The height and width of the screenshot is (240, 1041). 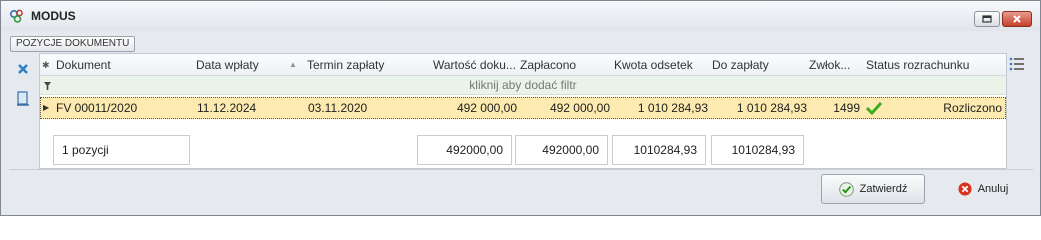 I want to click on sort-ascending-icon: ▲, so click(x=293, y=64).